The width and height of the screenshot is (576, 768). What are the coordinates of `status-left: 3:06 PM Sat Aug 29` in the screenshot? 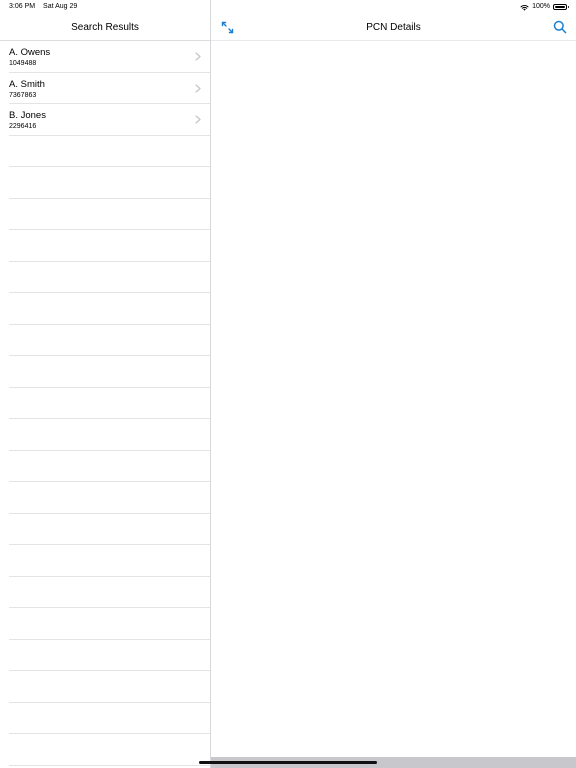 It's located at (43, 7).